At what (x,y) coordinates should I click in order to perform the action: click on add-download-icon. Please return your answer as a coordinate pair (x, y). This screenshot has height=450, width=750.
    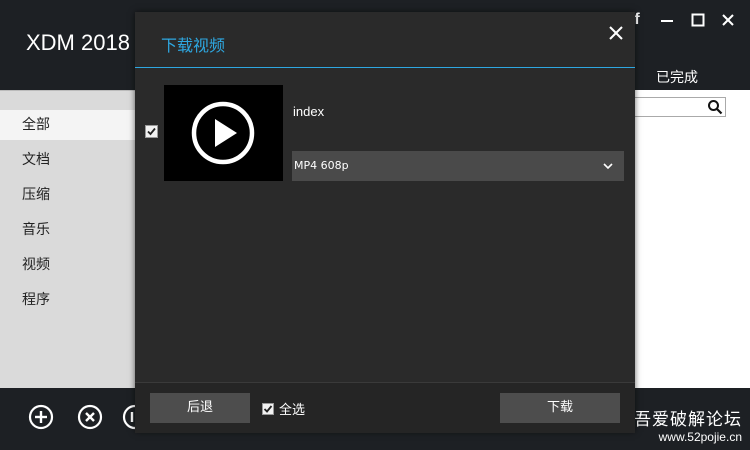
    Looking at the image, I should click on (41, 417).